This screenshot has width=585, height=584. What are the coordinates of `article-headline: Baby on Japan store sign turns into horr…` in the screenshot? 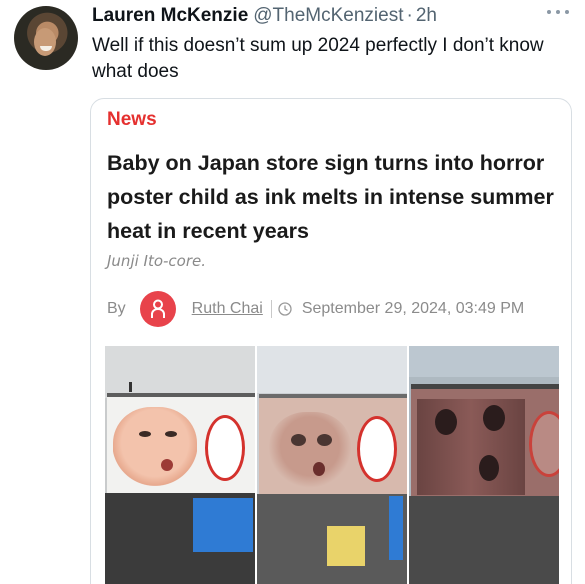 It's located at (332, 197).